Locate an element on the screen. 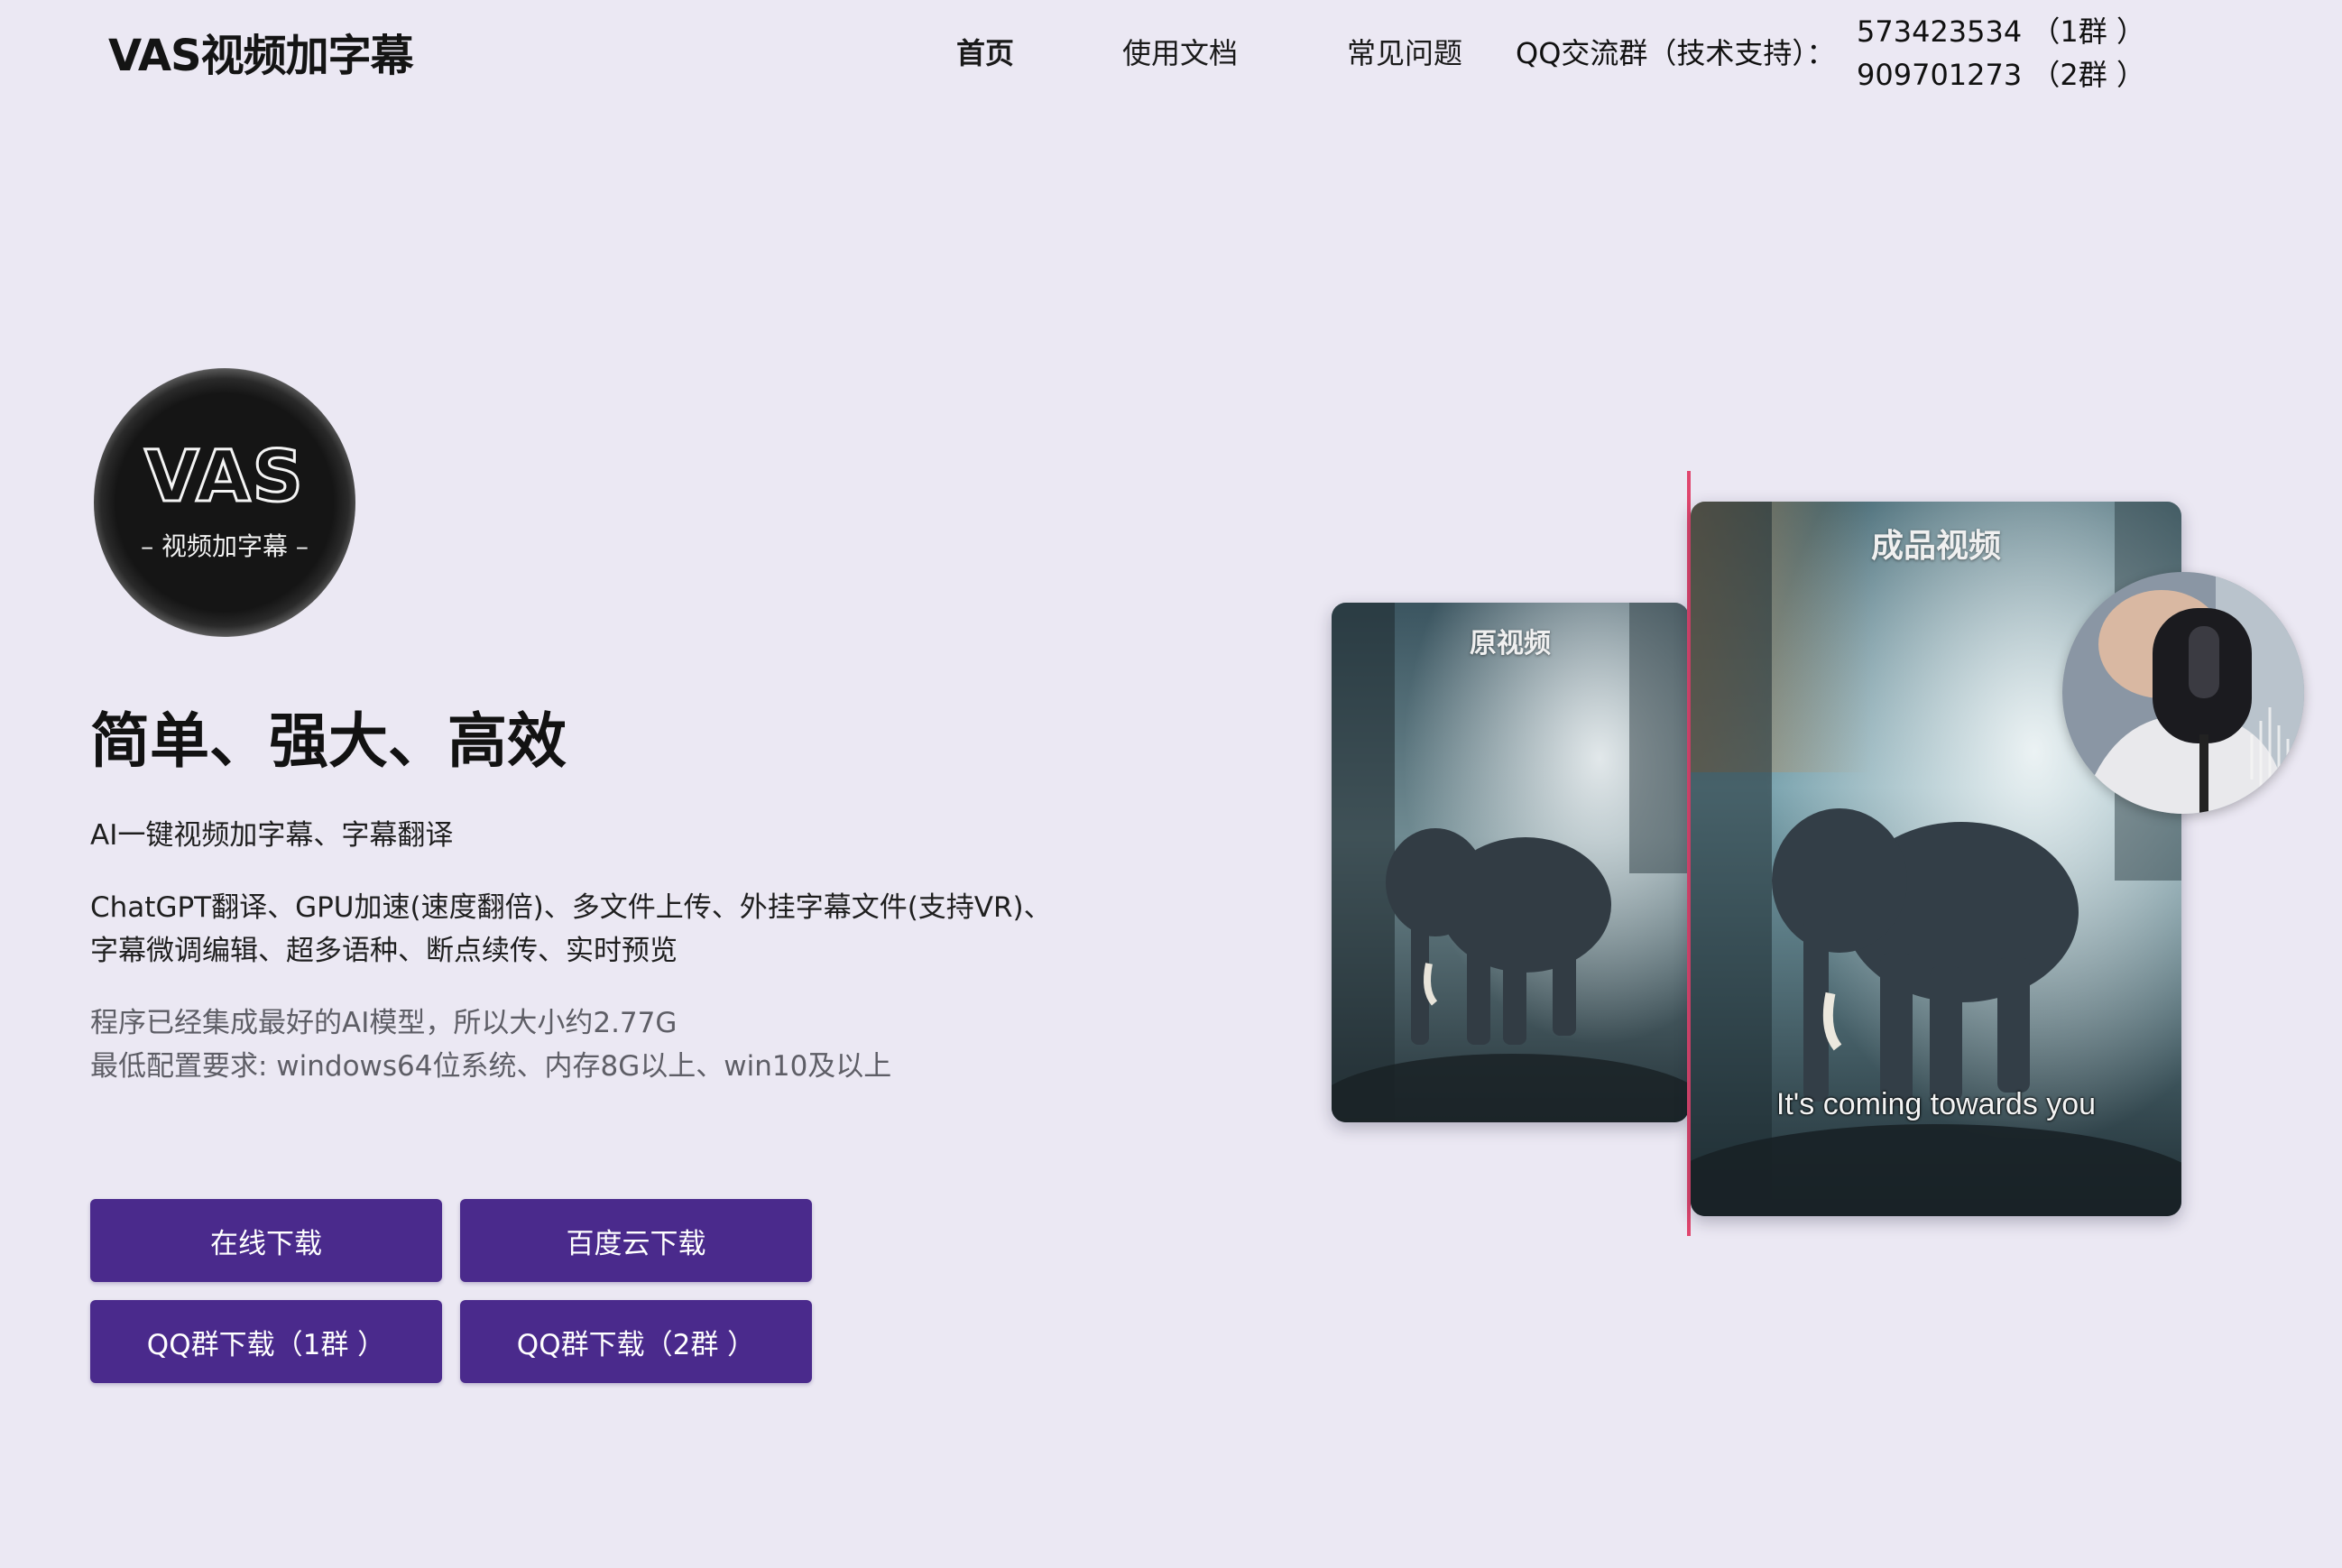 This screenshot has height=1568, width=2342. elephant-forest-image is located at coordinates (1510, 862).